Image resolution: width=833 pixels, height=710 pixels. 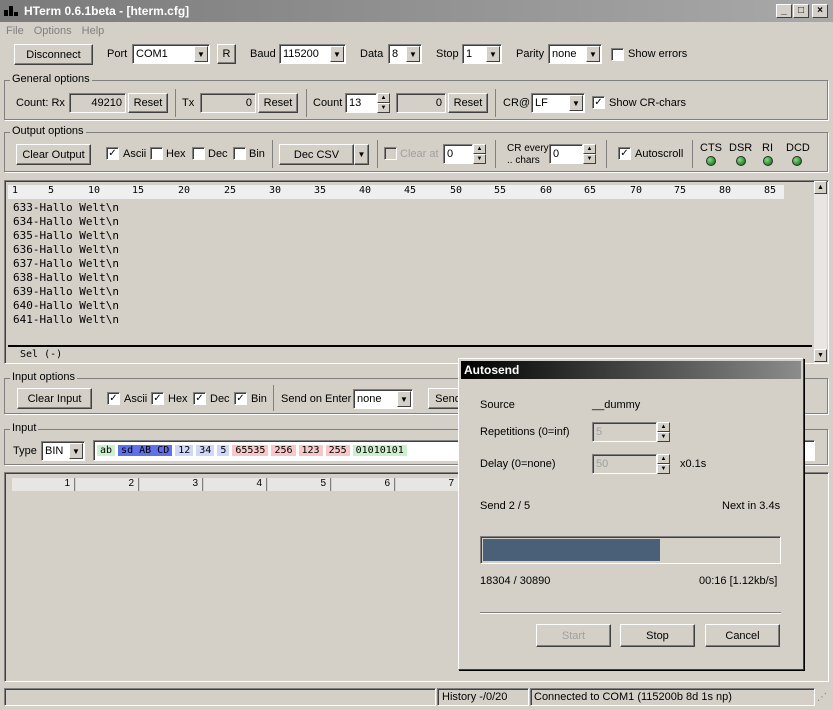 What do you see at coordinates (589, 154) in the screenshot?
I see `cr-every-spinner: ▲ ▼` at bounding box center [589, 154].